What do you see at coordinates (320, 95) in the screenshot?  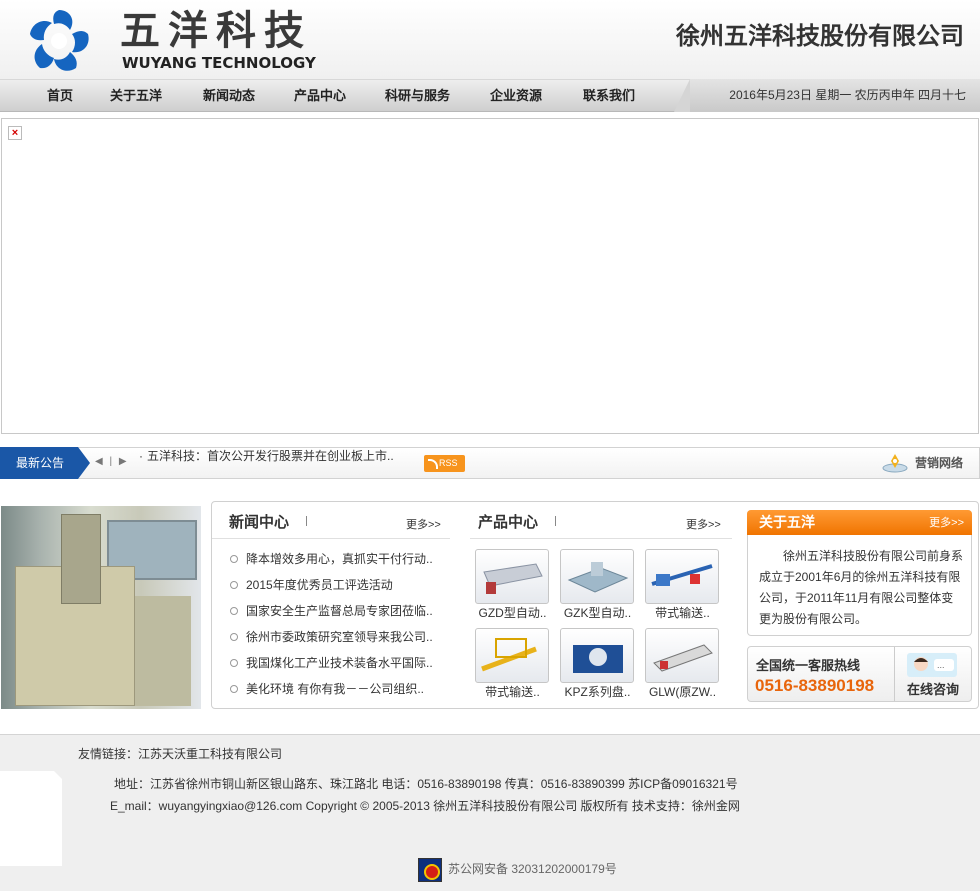 I see `nav-products: 产品中心` at bounding box center [320, 95].